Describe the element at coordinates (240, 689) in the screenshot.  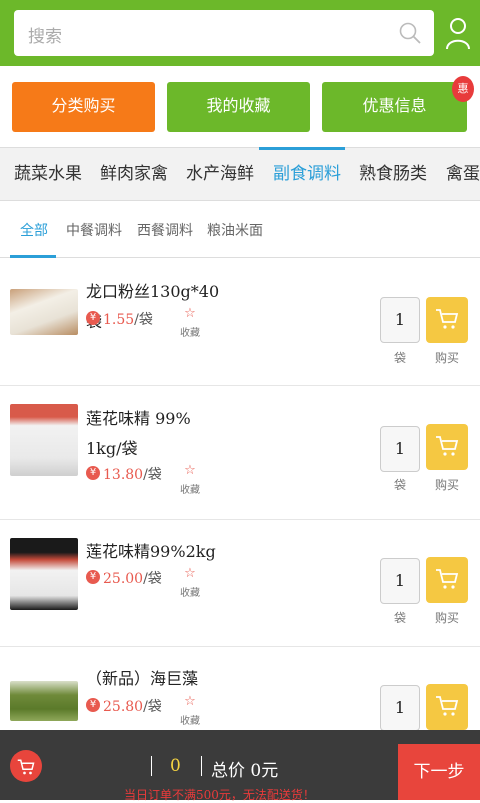
I see `product-row: （新品）海巨藻 ¥ 25.80/袋 ☆ 收藏 1` at that location.